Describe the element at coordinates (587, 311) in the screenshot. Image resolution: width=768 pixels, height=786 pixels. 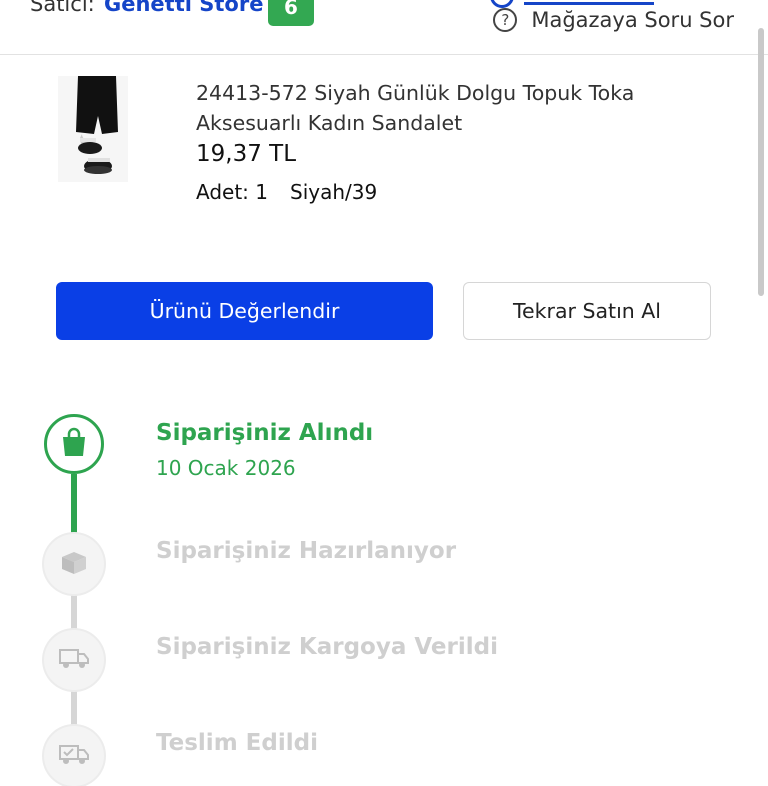
I see `buy-again-button: Tekrar Satın Al` at that location.